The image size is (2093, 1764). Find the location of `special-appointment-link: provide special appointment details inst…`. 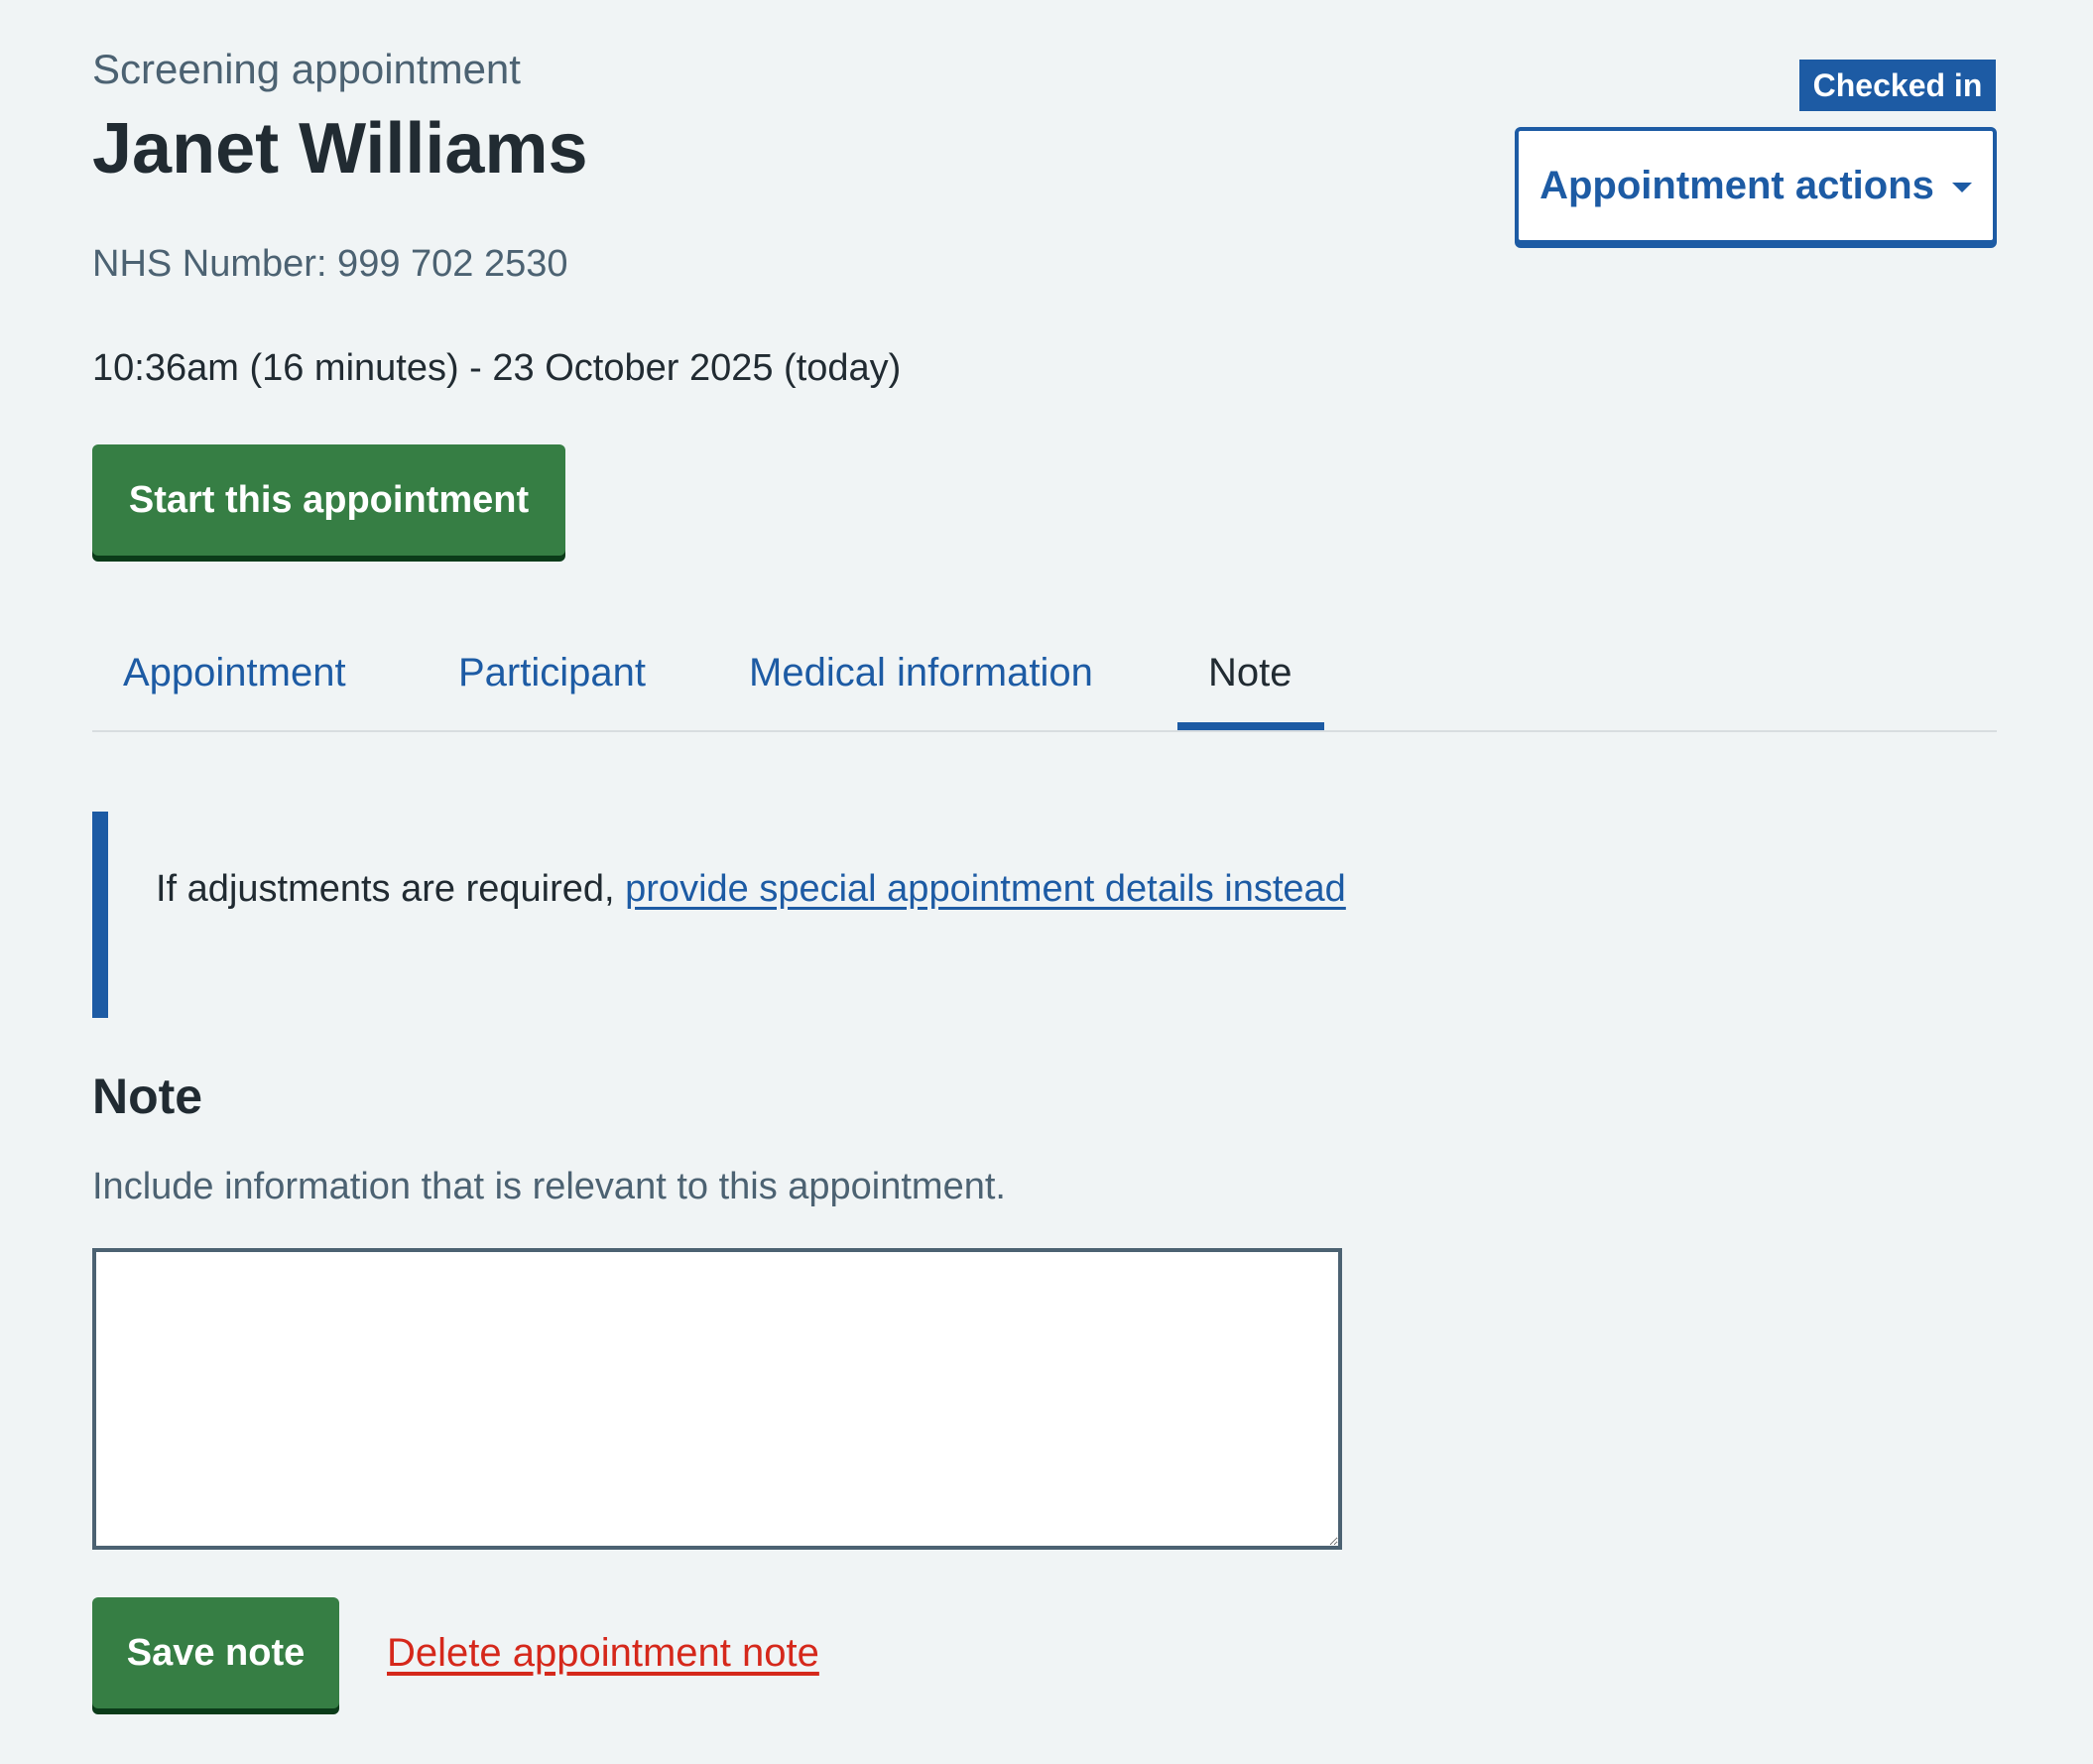

special-appointment-link: provide special appointment details inst… is located at coordinates (985, 889).